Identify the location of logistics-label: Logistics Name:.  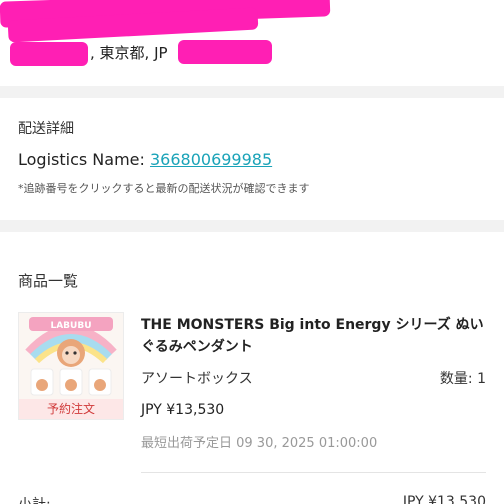
(84, 159).